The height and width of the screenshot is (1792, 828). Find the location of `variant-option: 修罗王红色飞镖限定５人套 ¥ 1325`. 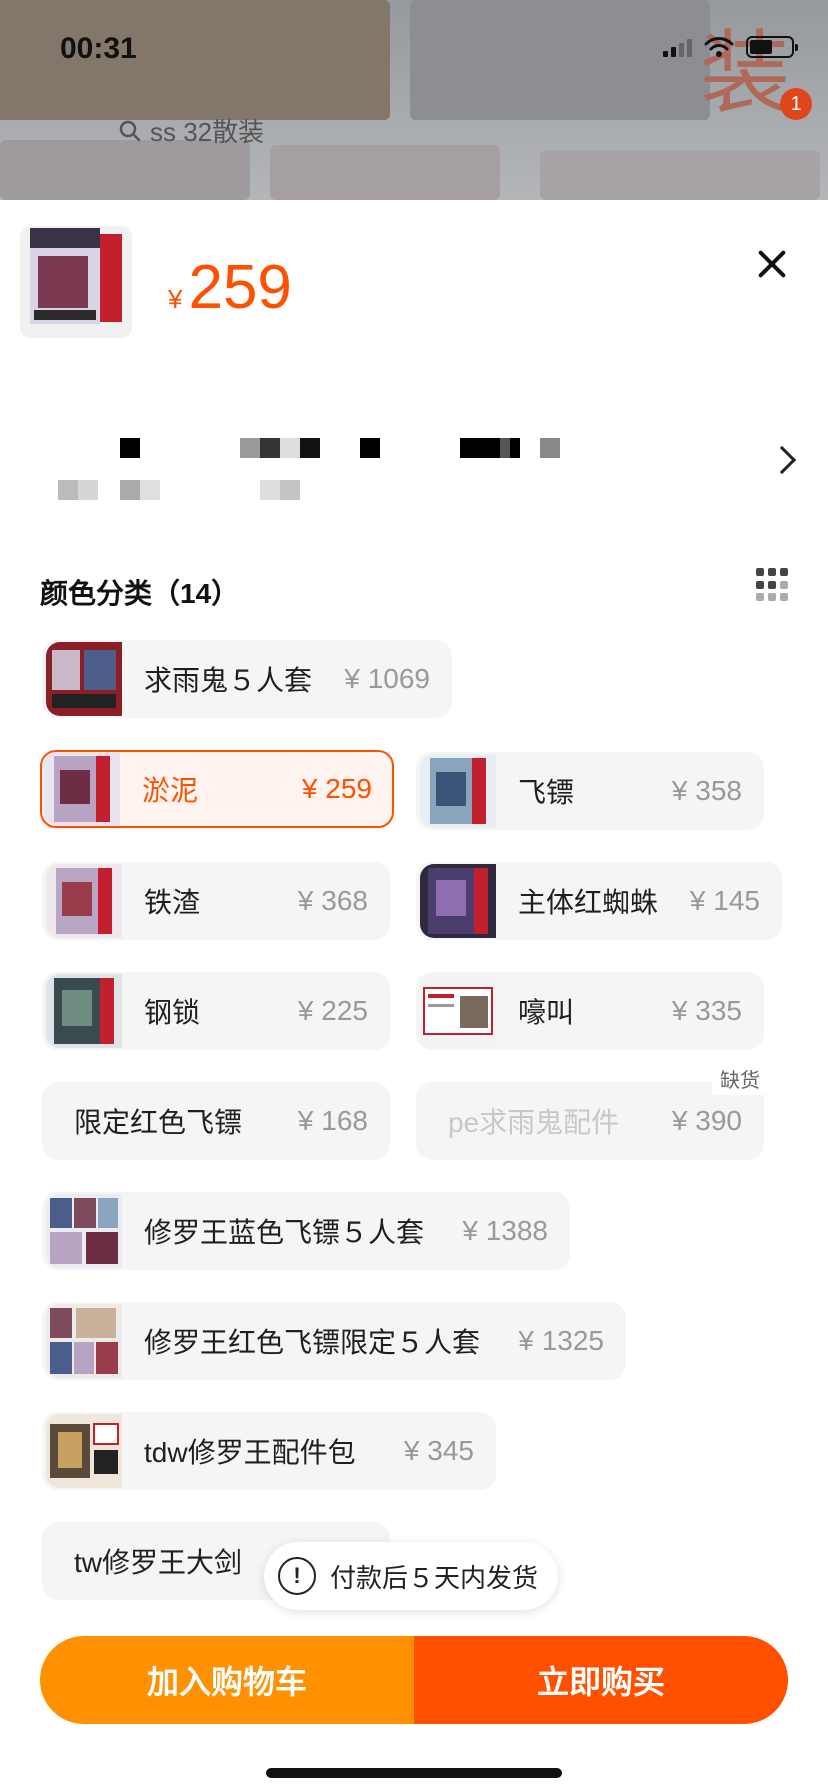

variant-option: 修罗王红色飞镖限定５人套 ¥ 1325 is located at coordinates (334, 1341).